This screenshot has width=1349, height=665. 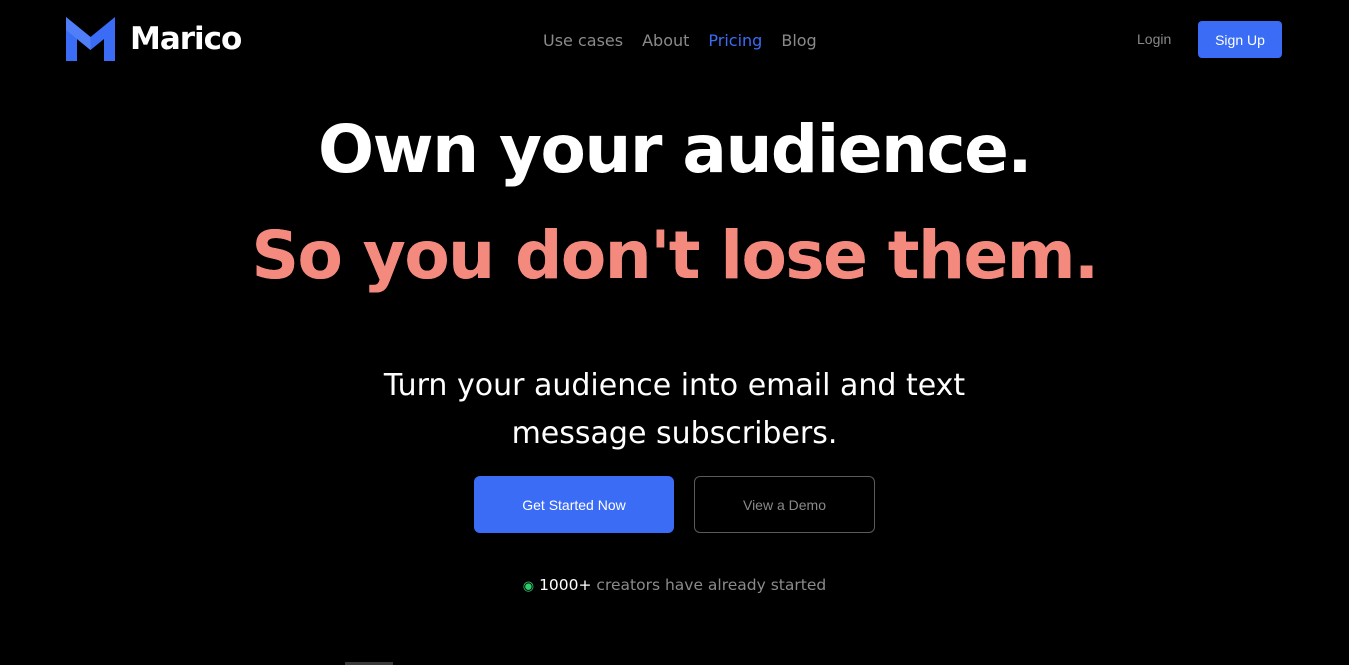 I want to click on login-link: Login, so click(x=1154, y=39).